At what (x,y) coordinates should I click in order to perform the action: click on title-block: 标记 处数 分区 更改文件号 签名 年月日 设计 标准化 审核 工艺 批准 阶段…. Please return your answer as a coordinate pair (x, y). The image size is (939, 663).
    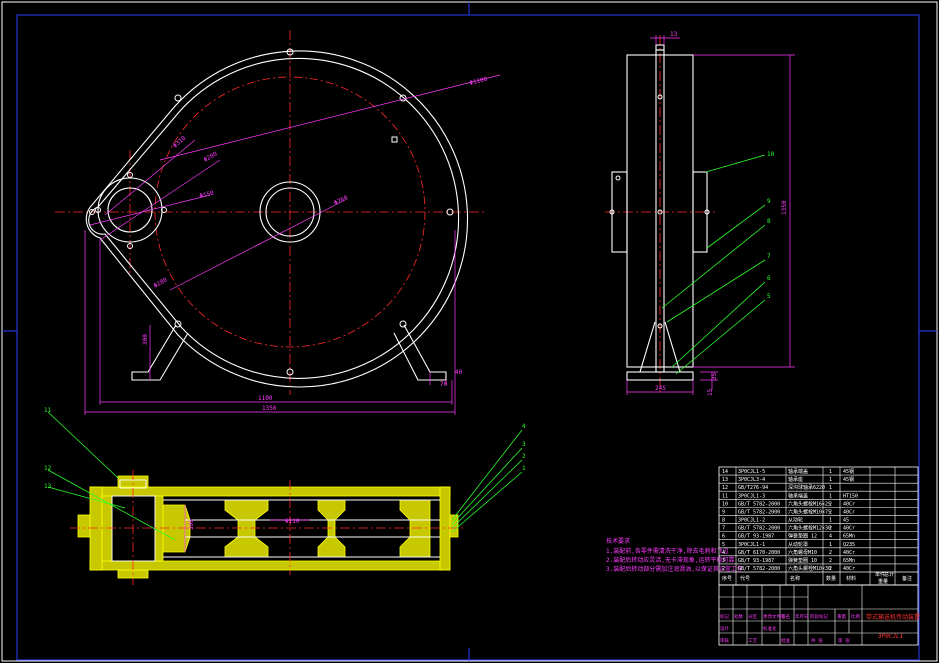
    Looking at the image, I should click on (819, 615).